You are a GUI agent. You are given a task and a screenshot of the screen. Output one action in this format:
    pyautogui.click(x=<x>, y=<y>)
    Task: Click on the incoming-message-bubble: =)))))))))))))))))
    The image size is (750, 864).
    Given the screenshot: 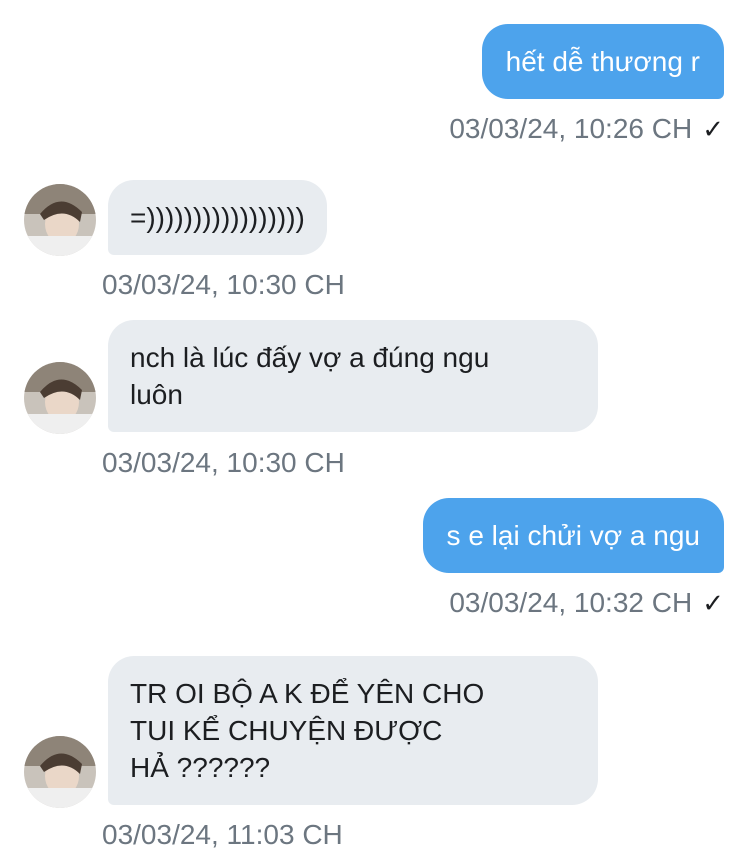 What is the action you would take?
    pyautogui.click(x=217, y=217)
    